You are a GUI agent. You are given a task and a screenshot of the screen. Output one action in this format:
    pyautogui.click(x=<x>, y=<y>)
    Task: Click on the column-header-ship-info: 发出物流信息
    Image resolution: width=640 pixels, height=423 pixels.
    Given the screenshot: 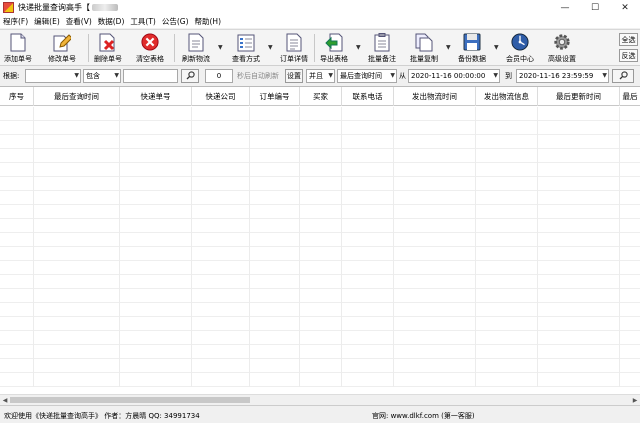 What is the action you would take?
    pyautogui.click(x=507, y=96)
    